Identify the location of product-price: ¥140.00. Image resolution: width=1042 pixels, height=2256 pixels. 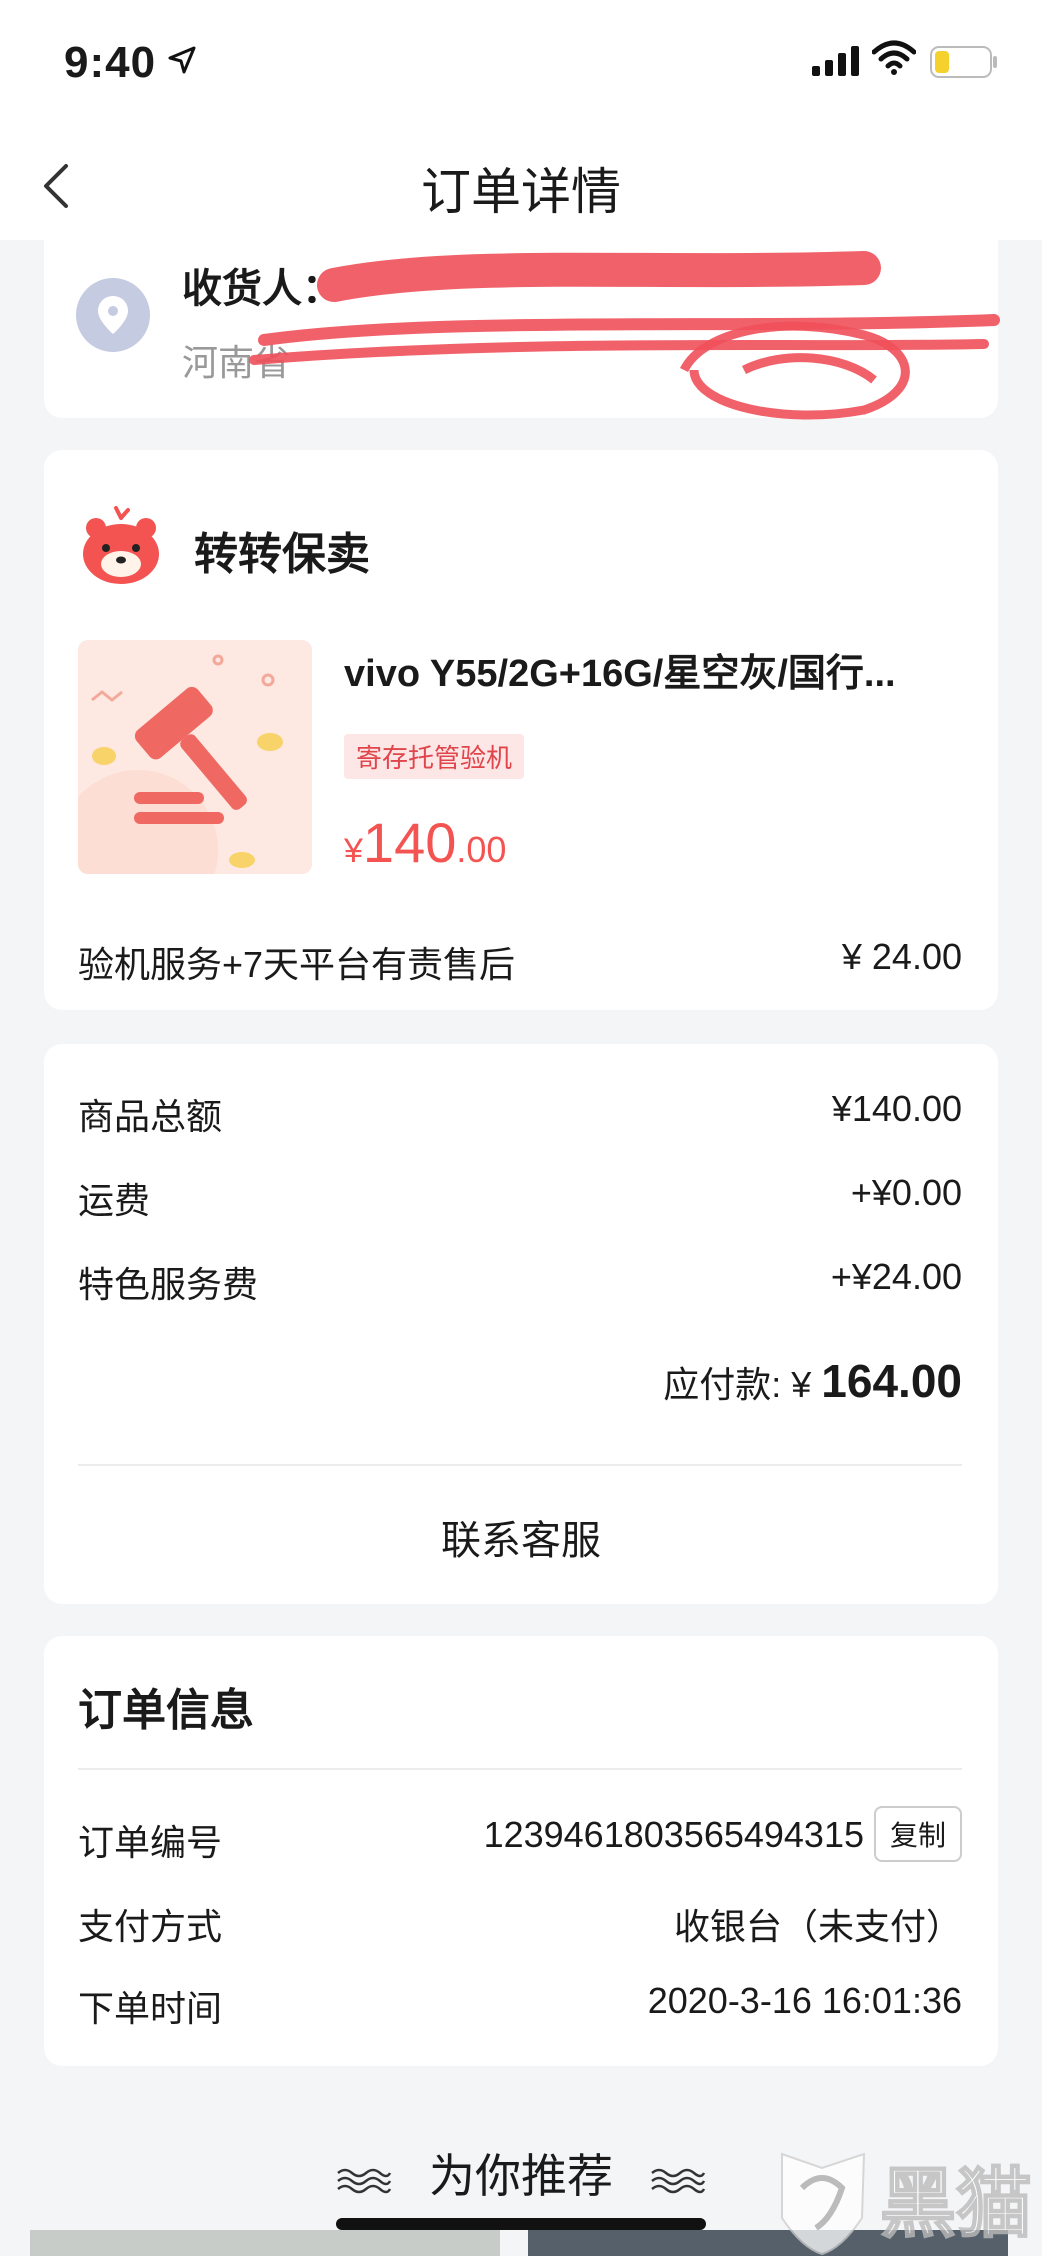
(425, 842).